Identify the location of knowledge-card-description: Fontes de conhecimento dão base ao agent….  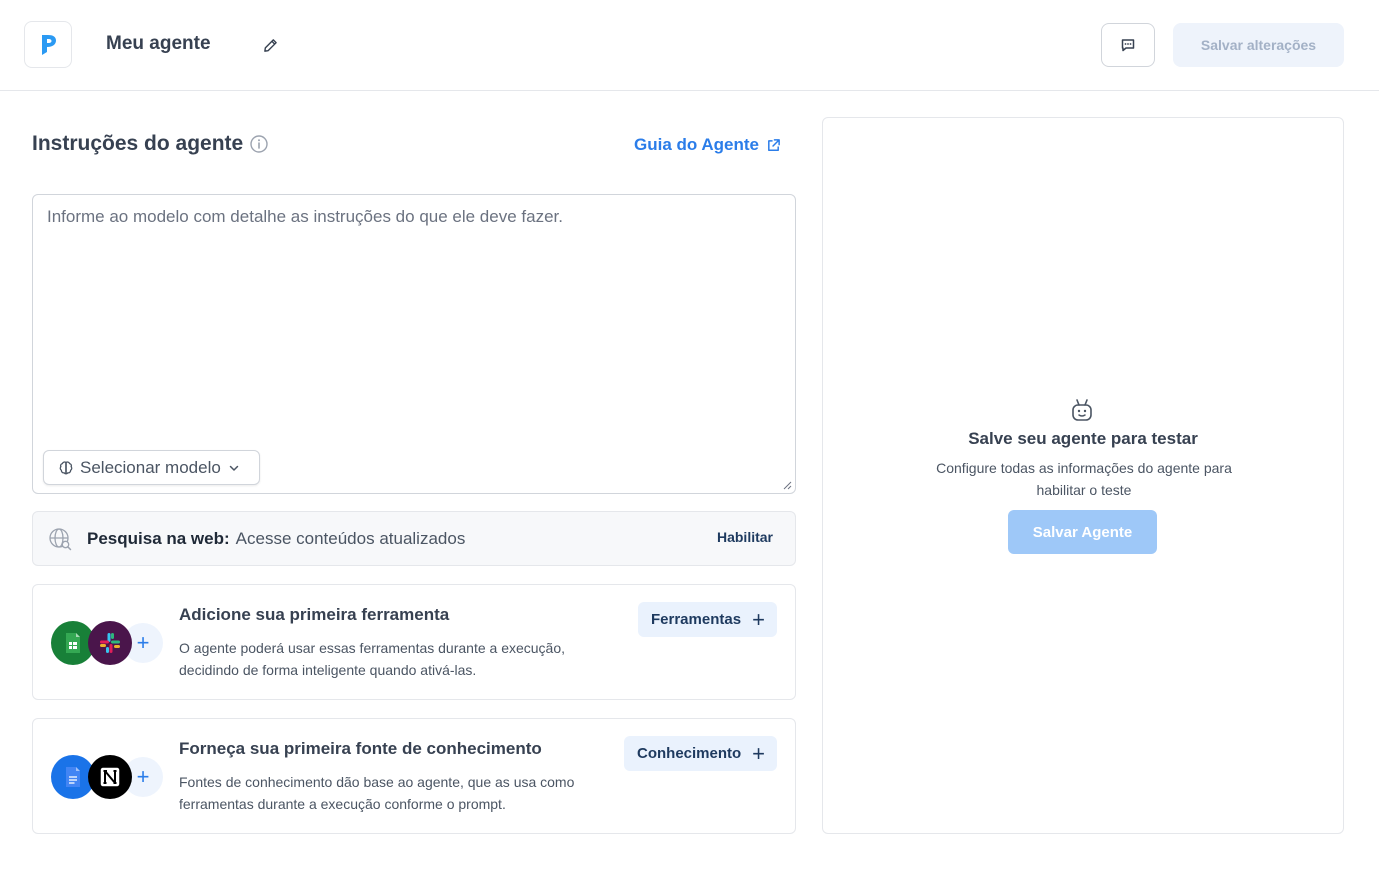
(377, 793).